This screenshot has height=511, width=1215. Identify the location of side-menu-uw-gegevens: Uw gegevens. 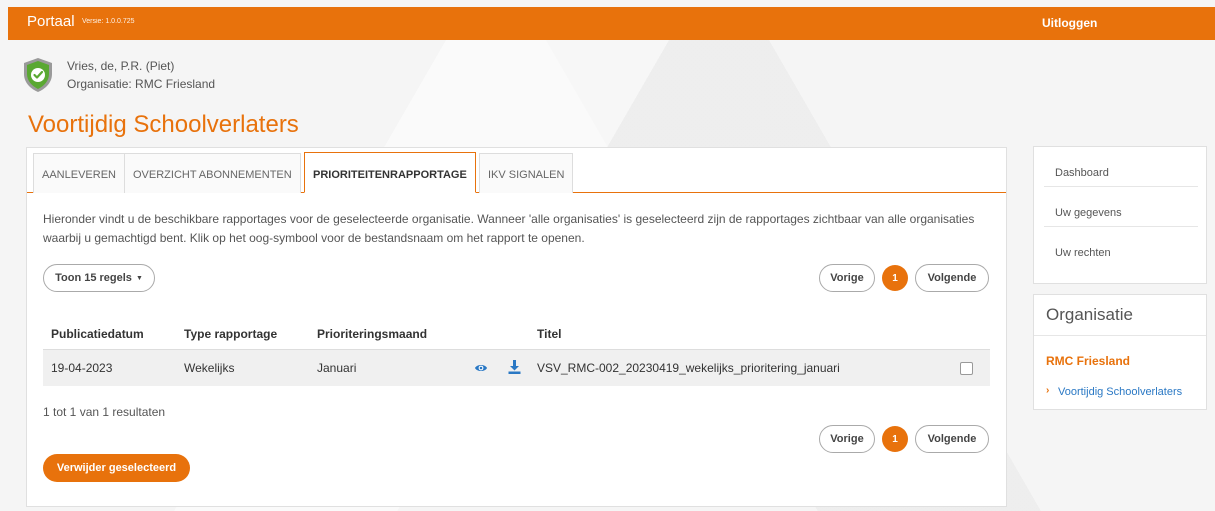
(1121, 207).